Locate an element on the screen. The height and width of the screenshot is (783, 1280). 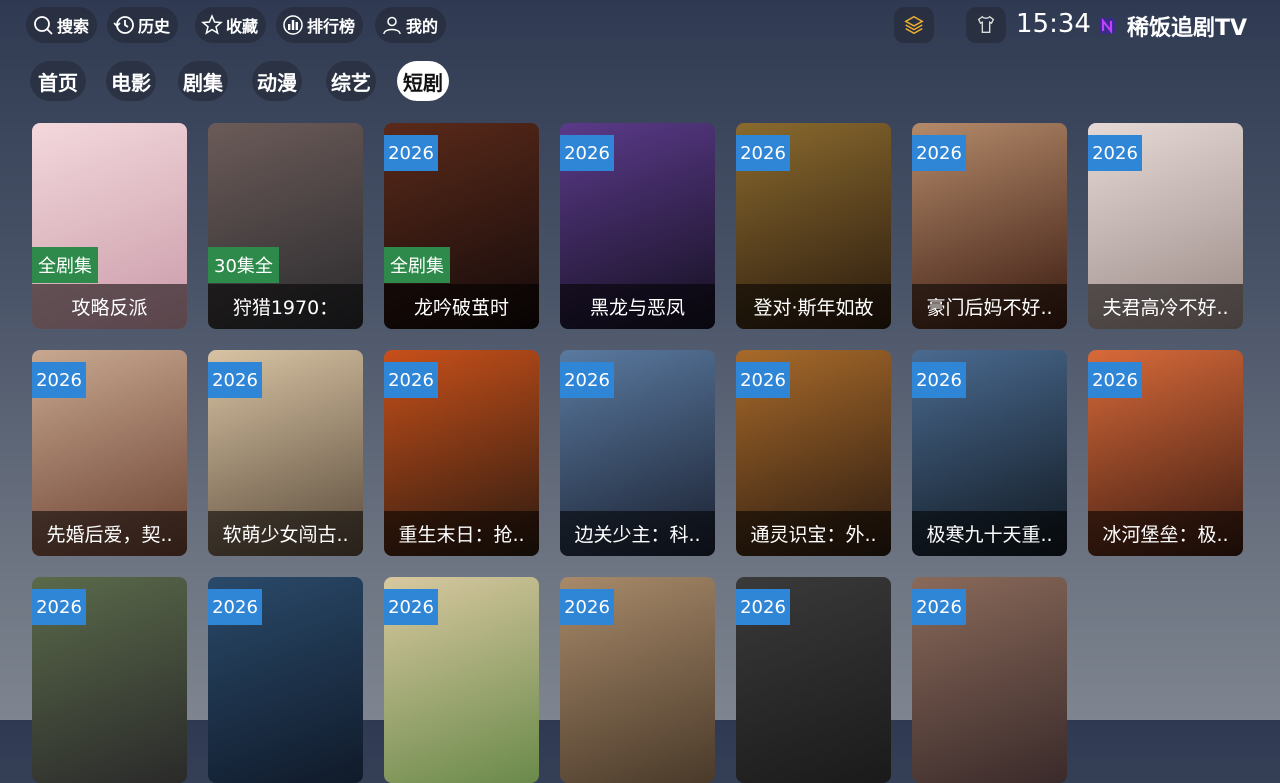
favorites-button: 收藏 is located at coordinates (231, 25).